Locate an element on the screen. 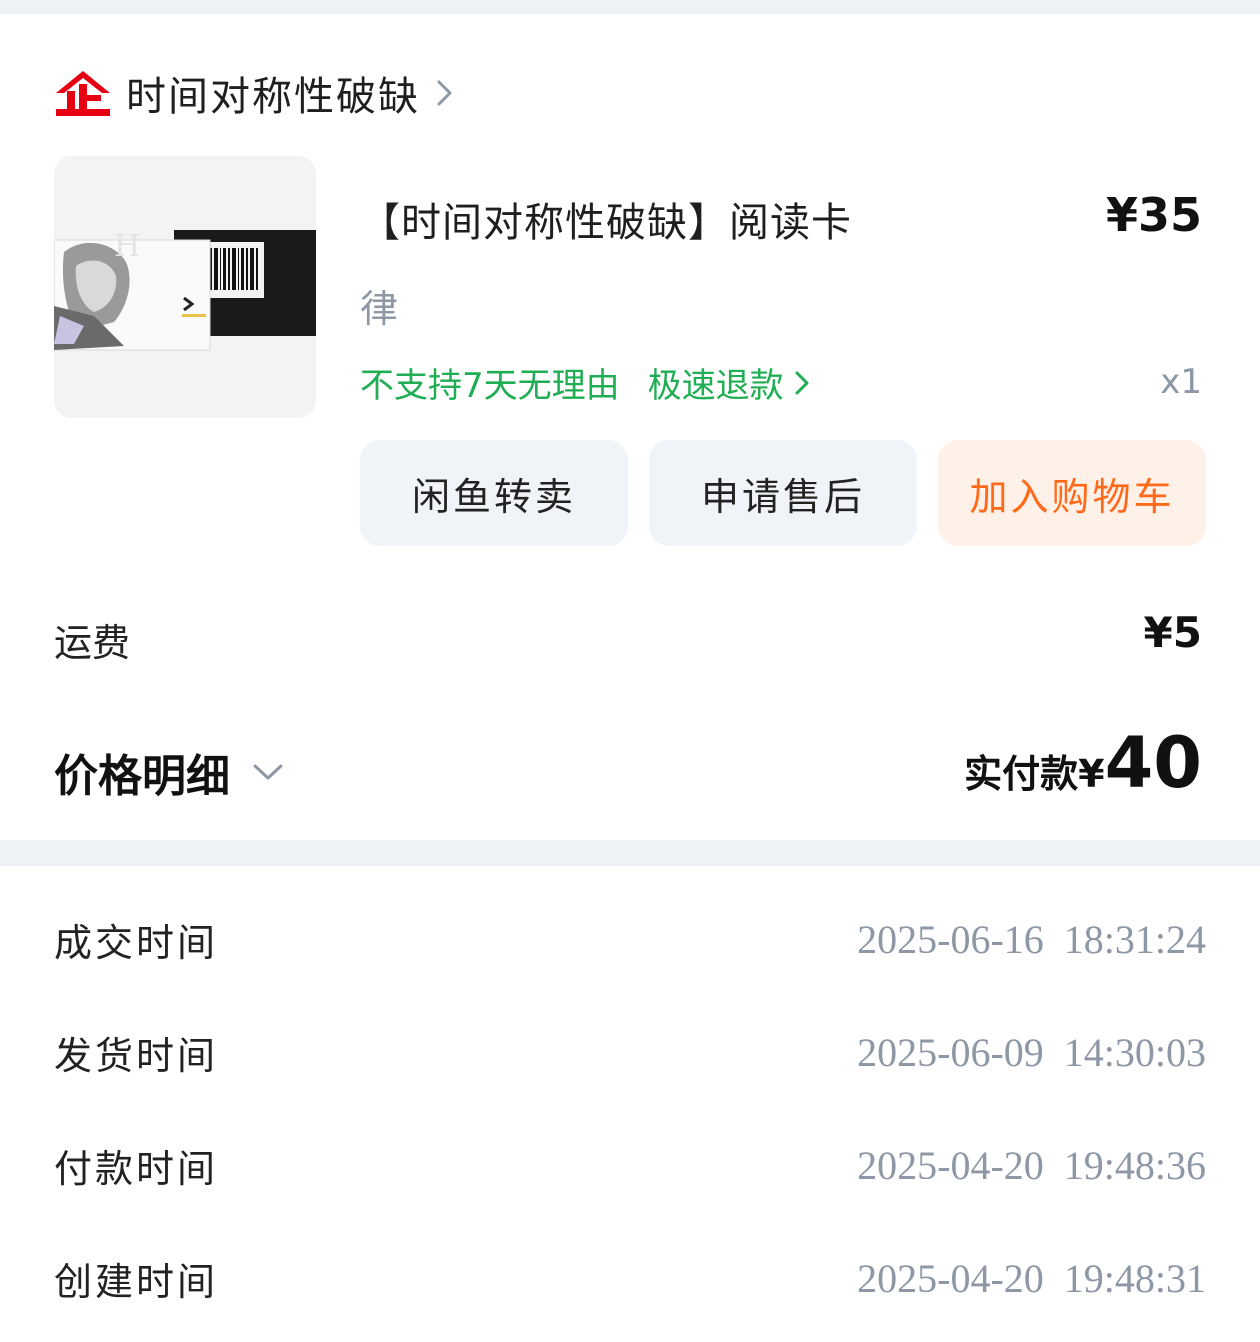 Image resolution: width=1260 pixels, height=1342 pixels. time-row-shipped: 发货时间 2025-06-09 14:30:03 is located at coordinates (630, 1052).